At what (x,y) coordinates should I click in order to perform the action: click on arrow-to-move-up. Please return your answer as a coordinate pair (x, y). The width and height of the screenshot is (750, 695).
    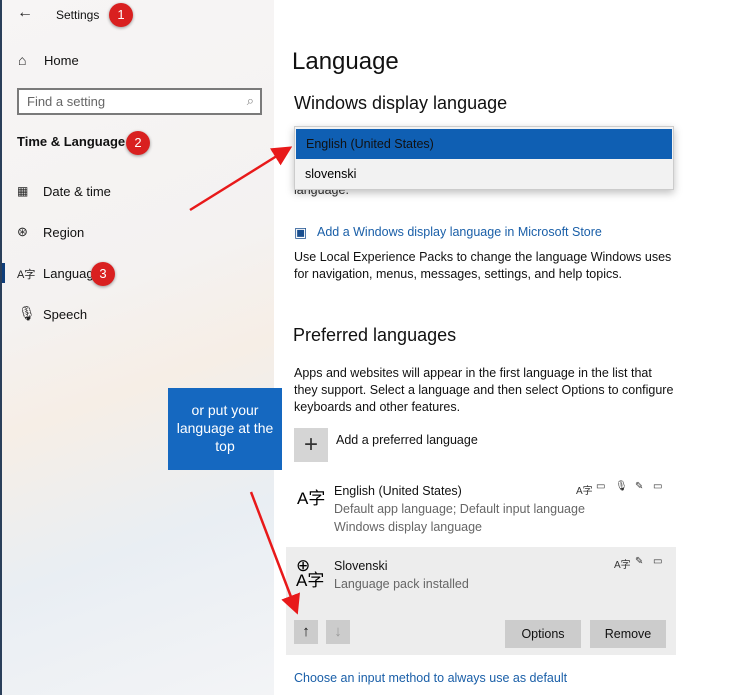
    Looking at the image, I should click on (274, 553).